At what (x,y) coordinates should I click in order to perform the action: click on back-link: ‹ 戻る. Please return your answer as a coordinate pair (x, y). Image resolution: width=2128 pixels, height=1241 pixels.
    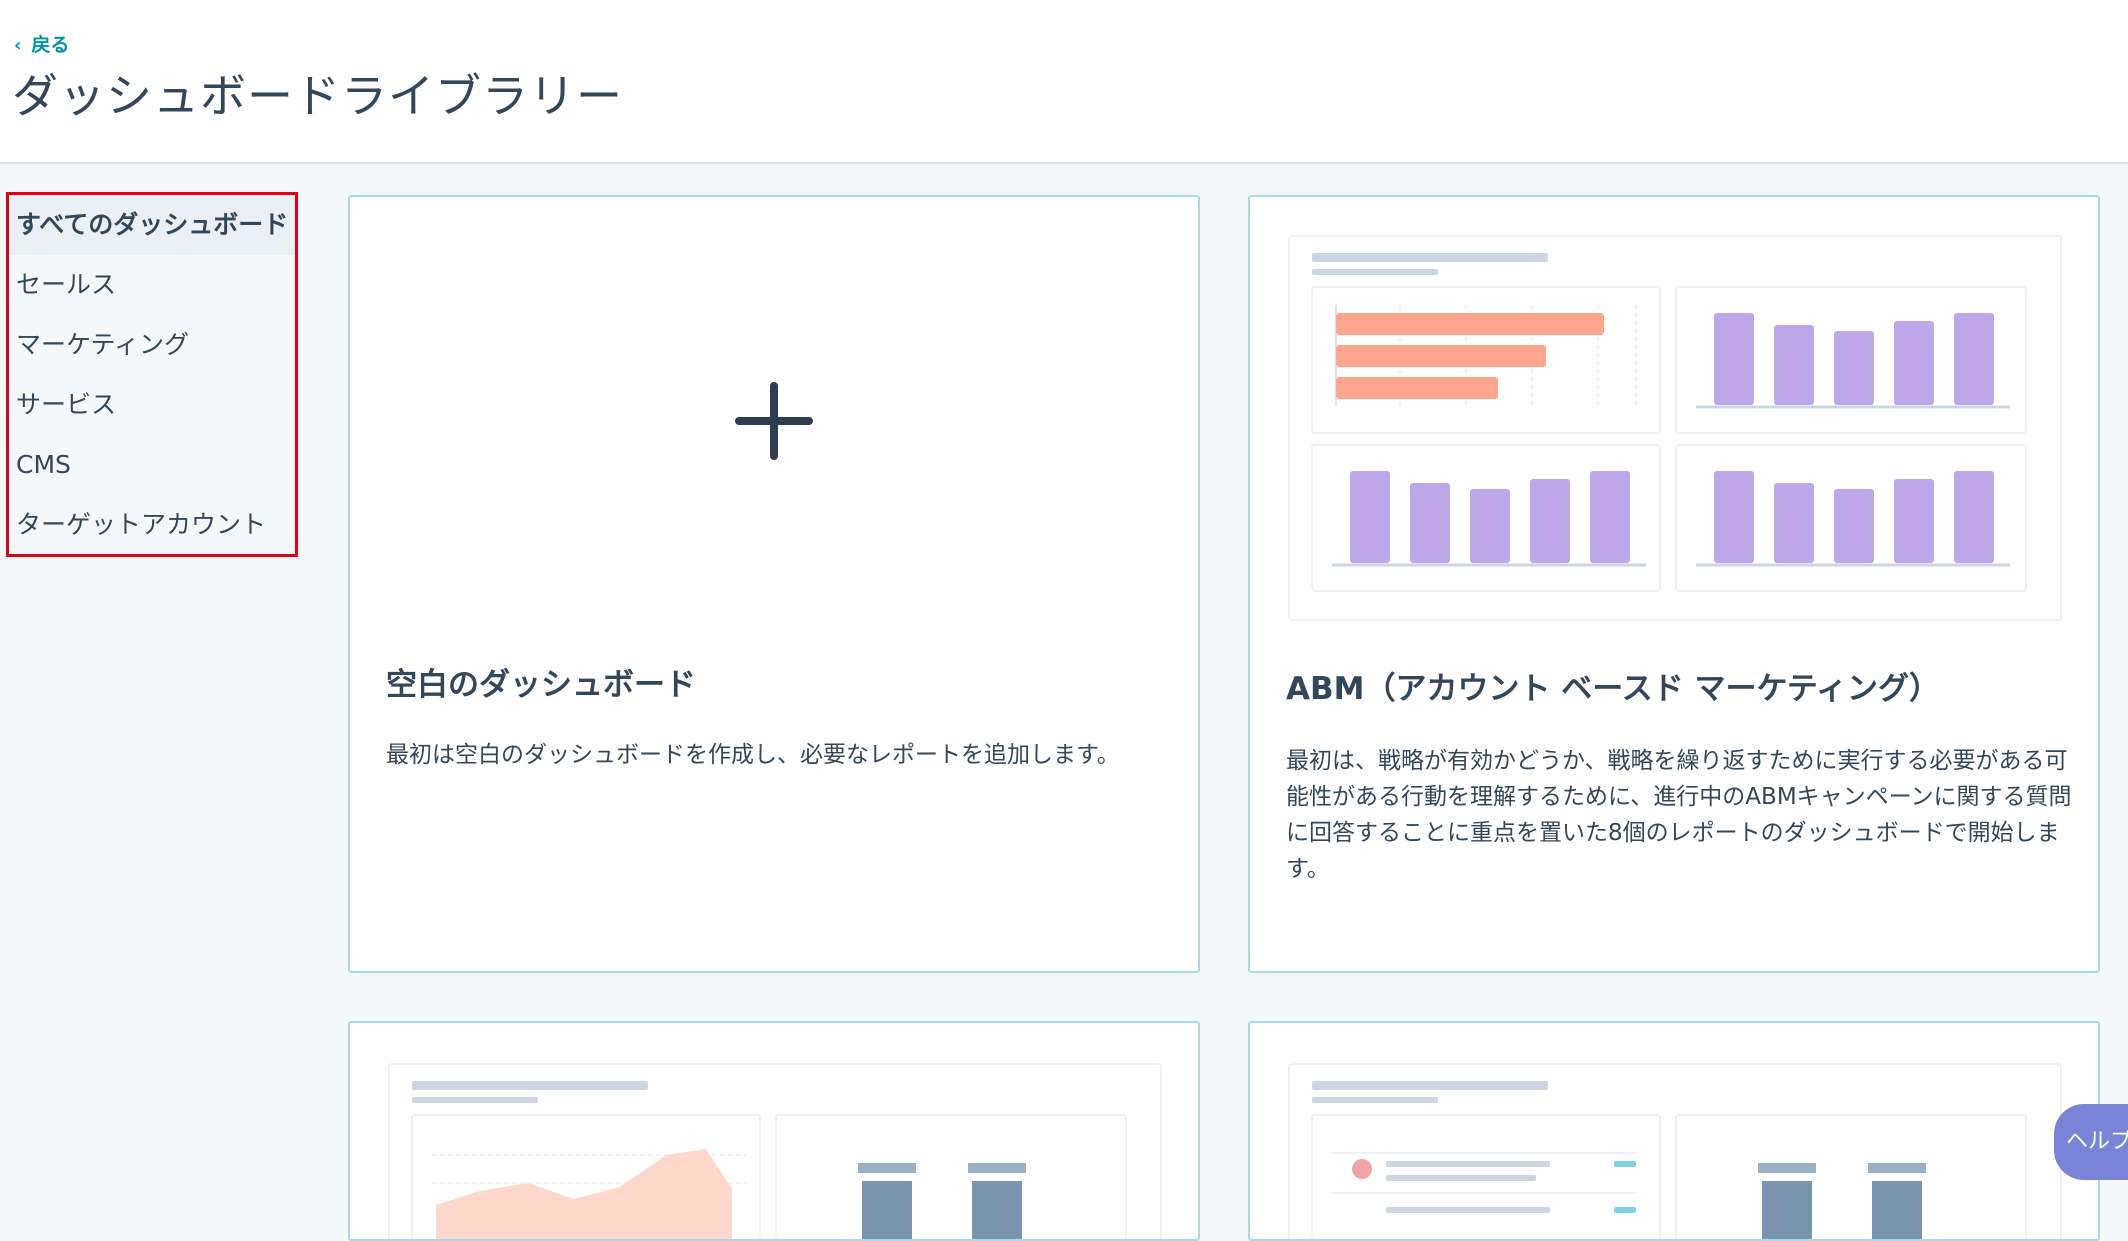
    Looking at the image, I should click on (41, 43).